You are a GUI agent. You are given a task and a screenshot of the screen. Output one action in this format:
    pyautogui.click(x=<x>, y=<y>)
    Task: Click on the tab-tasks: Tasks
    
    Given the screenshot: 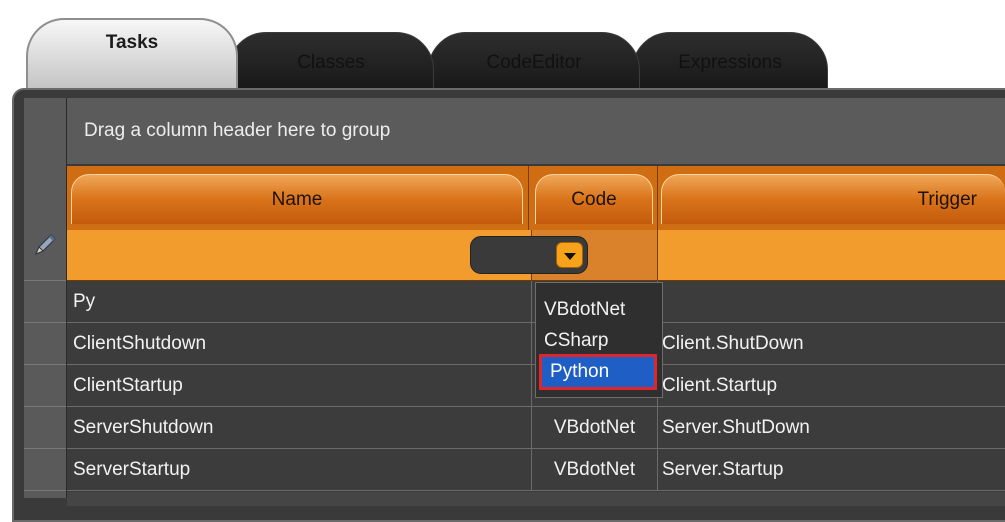 What is the action you would take?
    pyautogui.click(x=132, y=58)
    